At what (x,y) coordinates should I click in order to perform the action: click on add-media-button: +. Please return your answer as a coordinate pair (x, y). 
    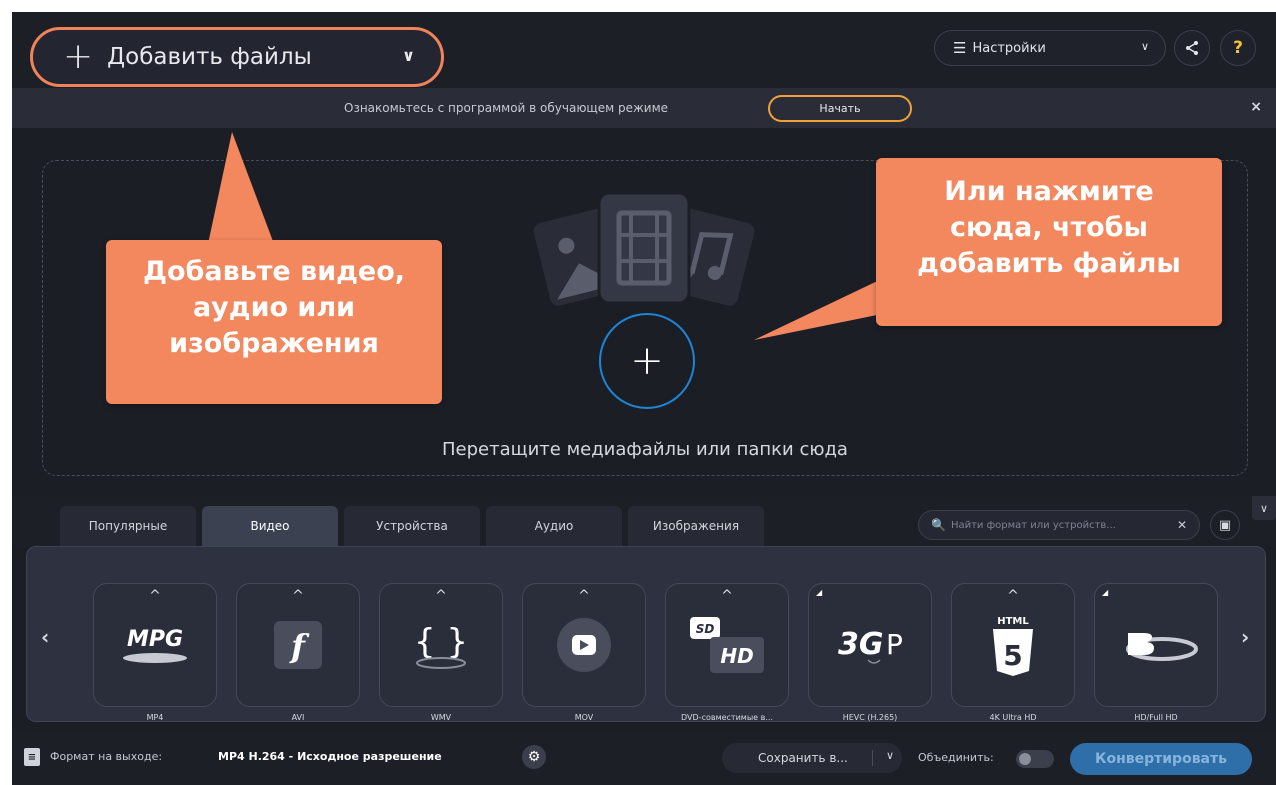
    Looking at the image, I should click on (647, 361).